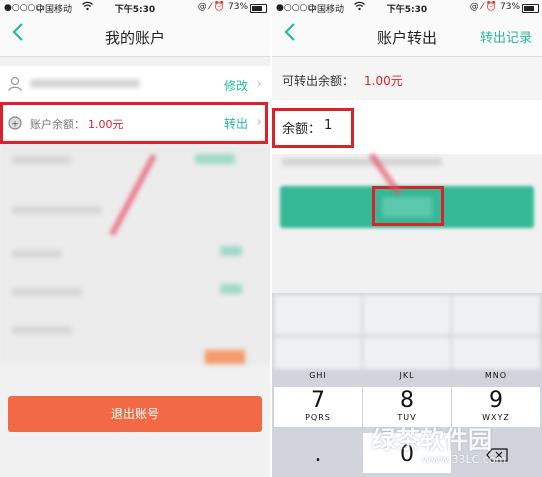 Image resolution: width=542 pixels, height=477 pixels. Describe the element at coordinates (85, 83) in the screenshot. I see `masked-username` at that location.